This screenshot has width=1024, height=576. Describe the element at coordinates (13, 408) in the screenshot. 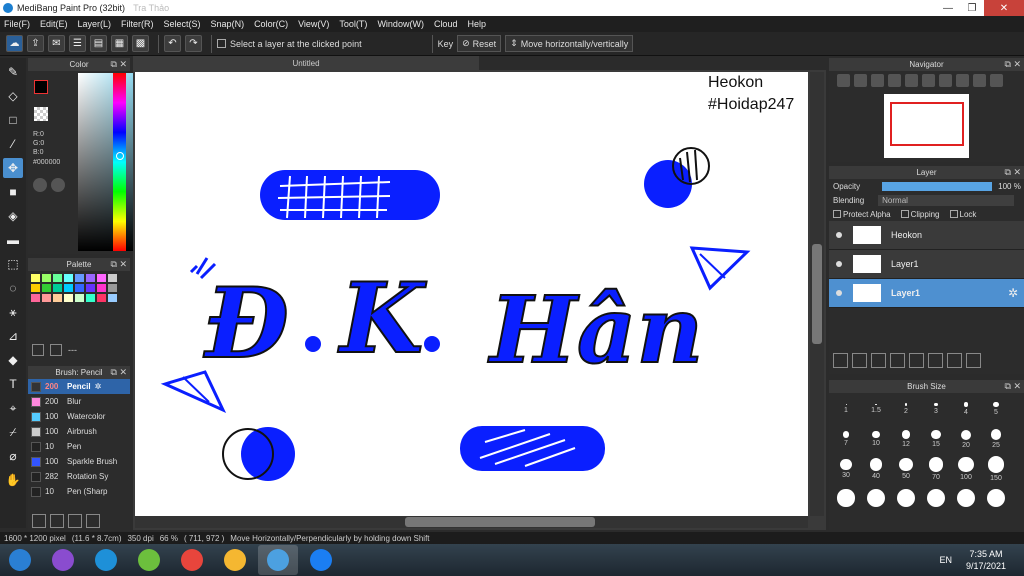

I see `operation-tool-icon: ⌖` at that location.